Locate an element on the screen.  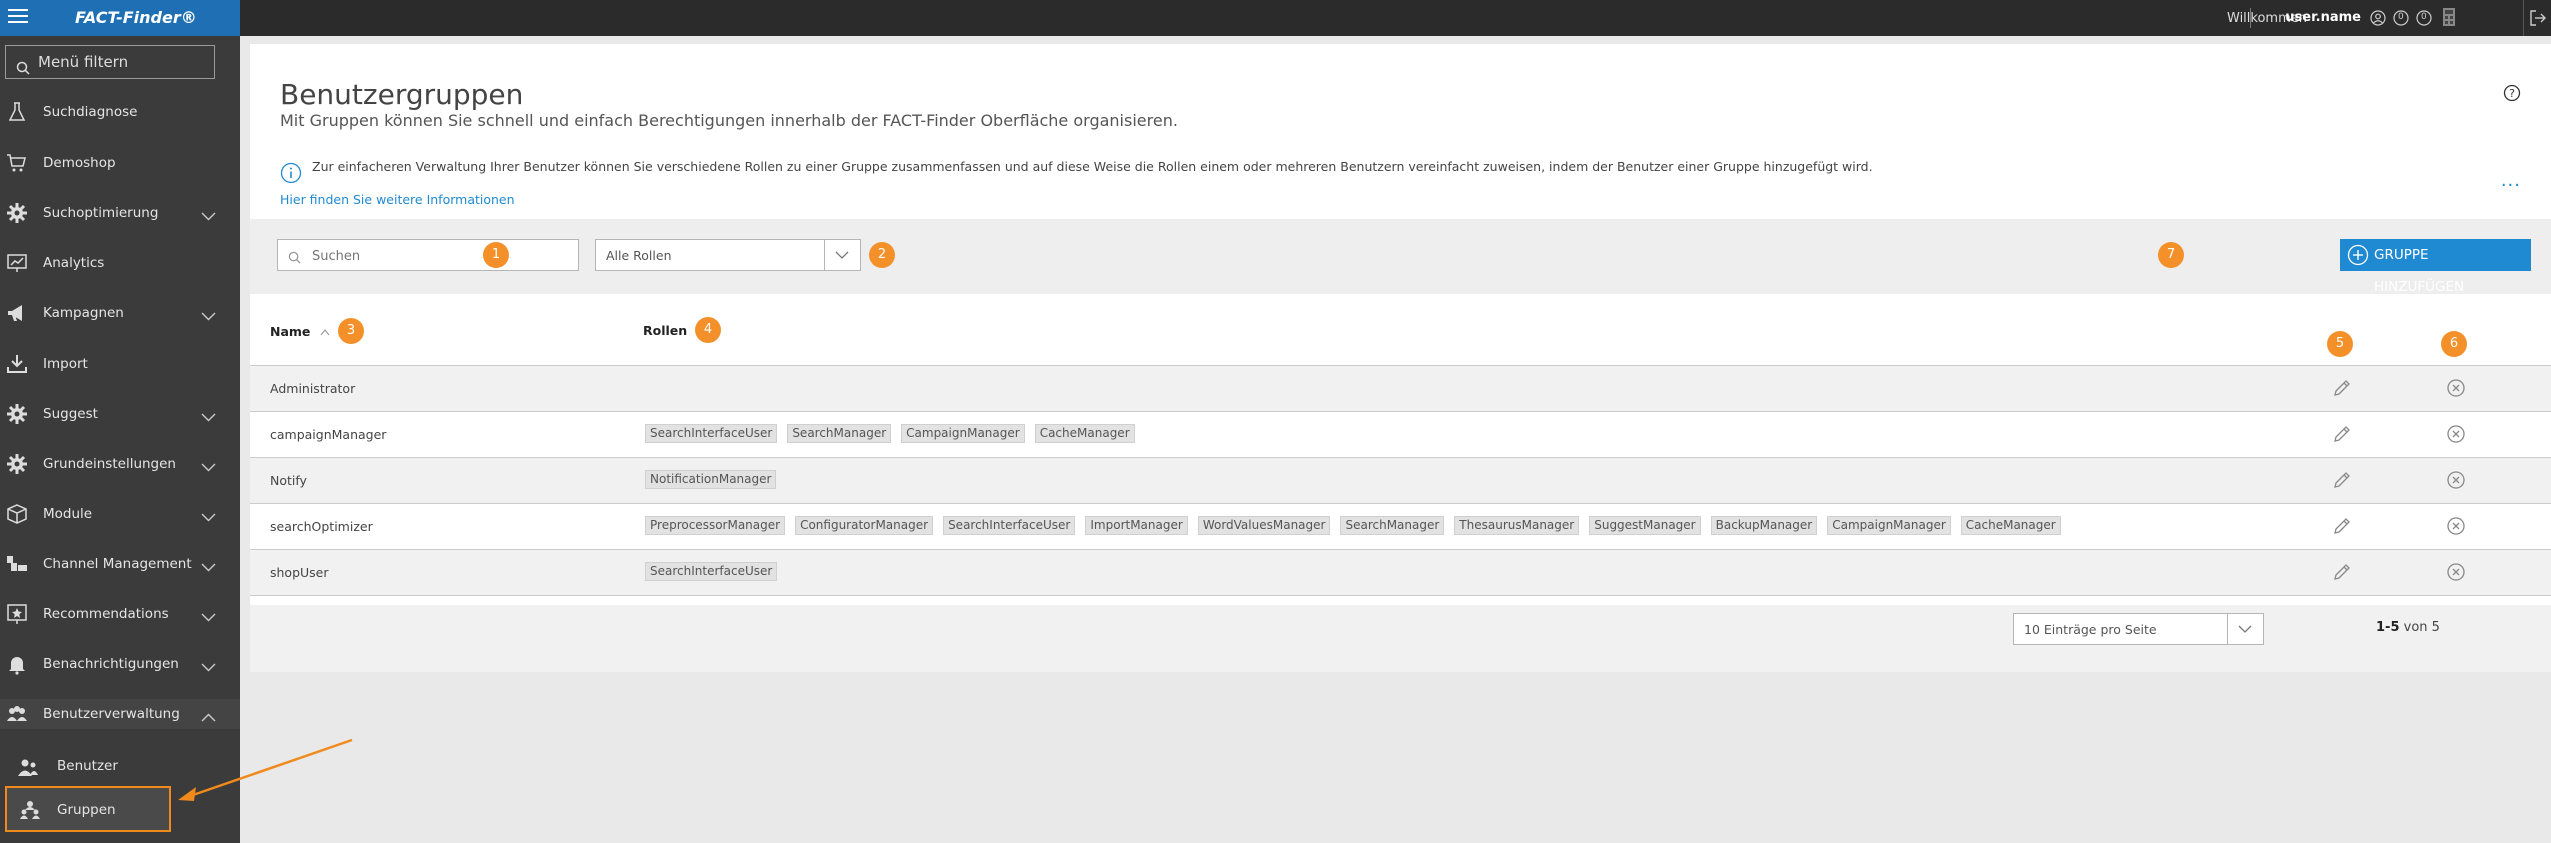
annotation-arrow is located at coordinates (265, 769).